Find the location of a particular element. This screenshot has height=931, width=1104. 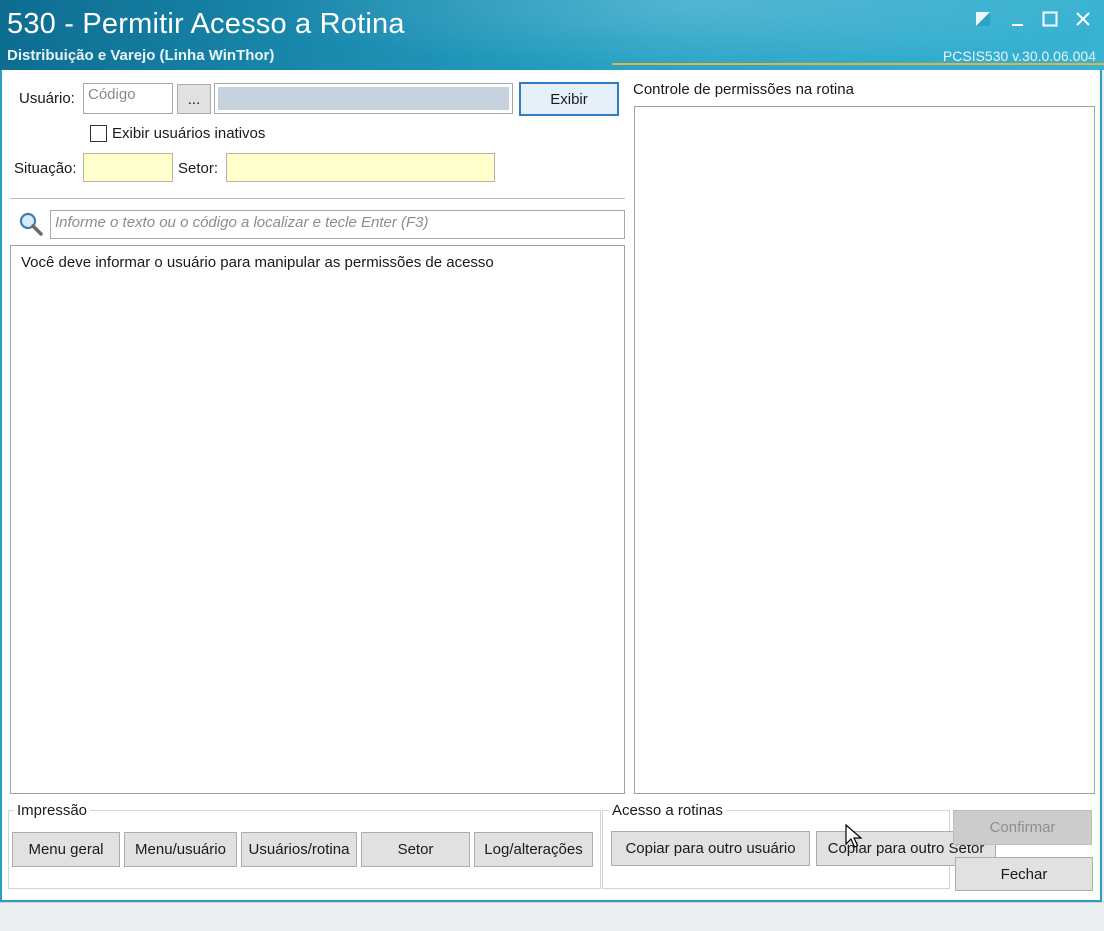

confirmar-button: Confirmar is located at coordinates (1022, 827).